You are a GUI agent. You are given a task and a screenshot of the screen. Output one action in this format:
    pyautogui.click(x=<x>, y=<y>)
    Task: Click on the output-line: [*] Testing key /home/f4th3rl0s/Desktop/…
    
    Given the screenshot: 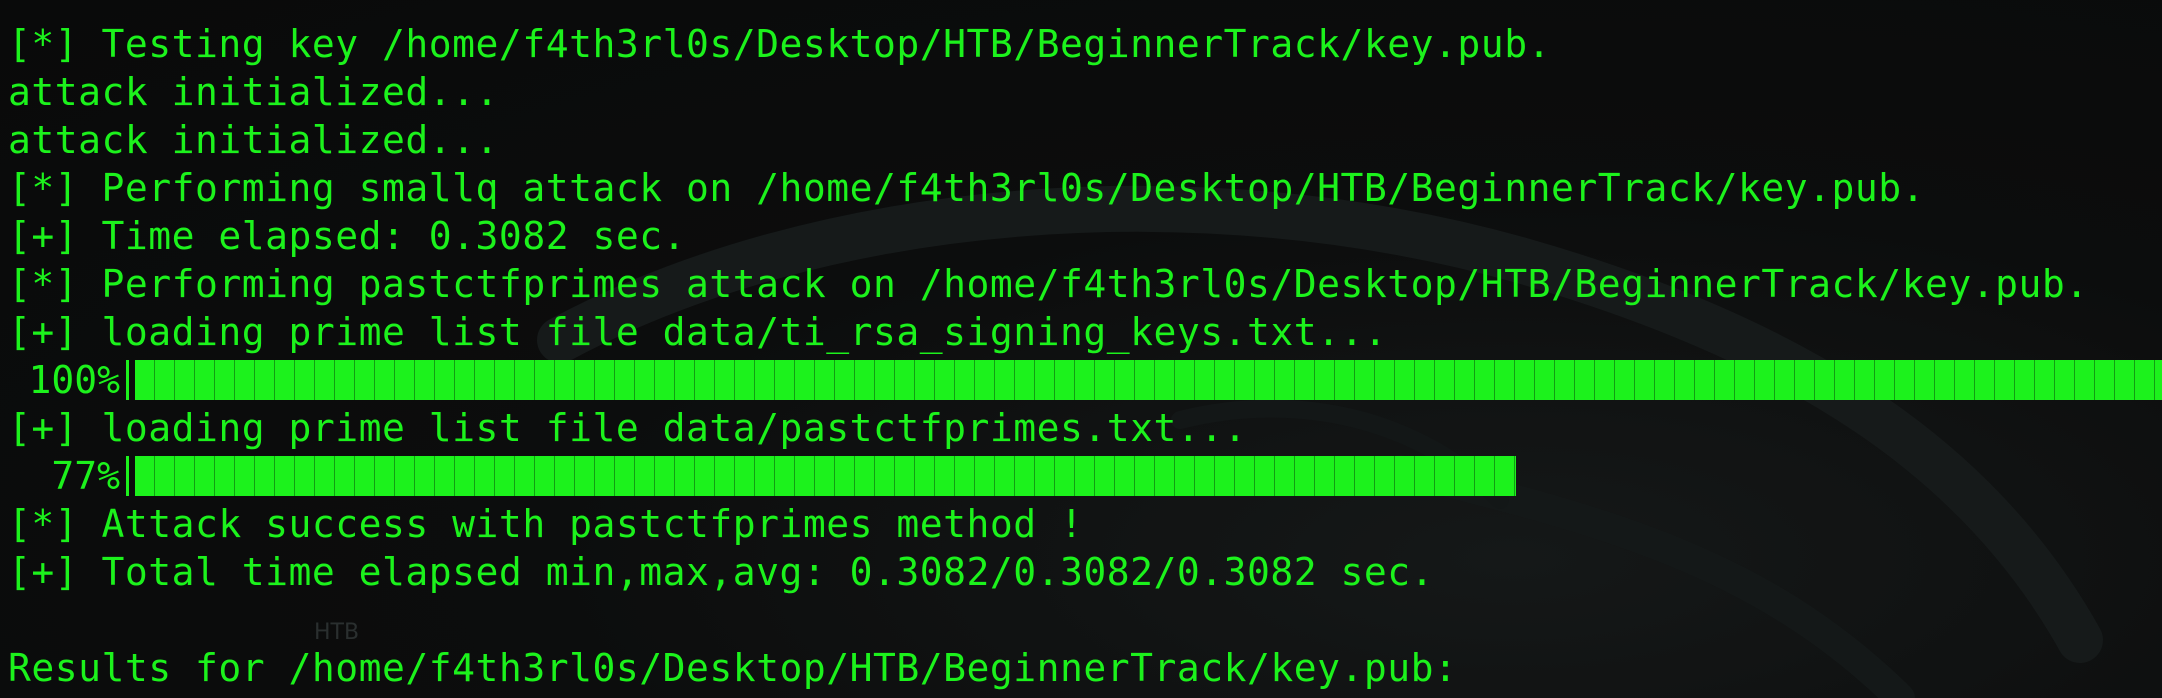 What is the action you would take?
    pyautogui.click(x=779, y=44)
    